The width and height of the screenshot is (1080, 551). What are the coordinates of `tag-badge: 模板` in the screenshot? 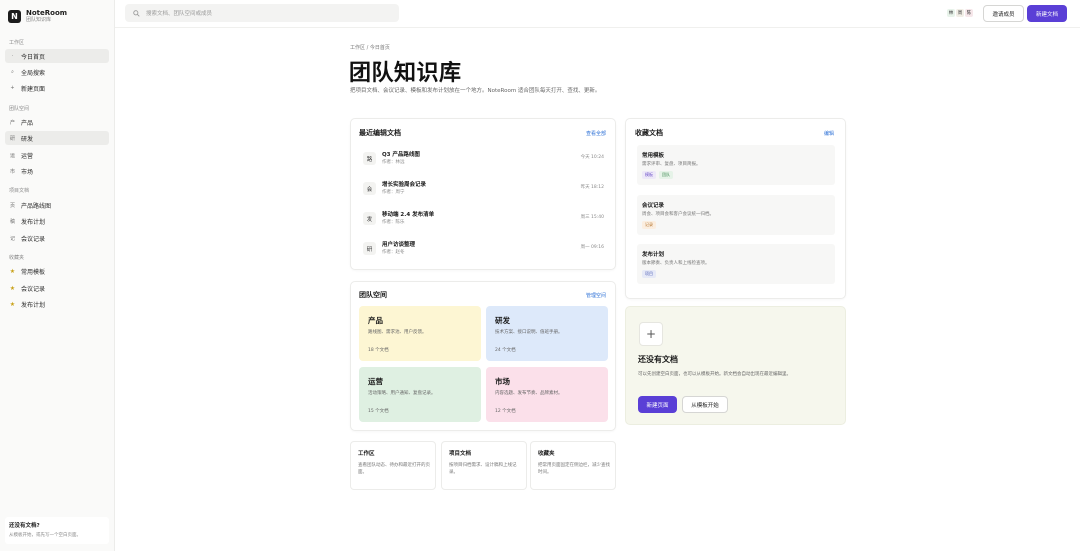 It's located at (649, 175).